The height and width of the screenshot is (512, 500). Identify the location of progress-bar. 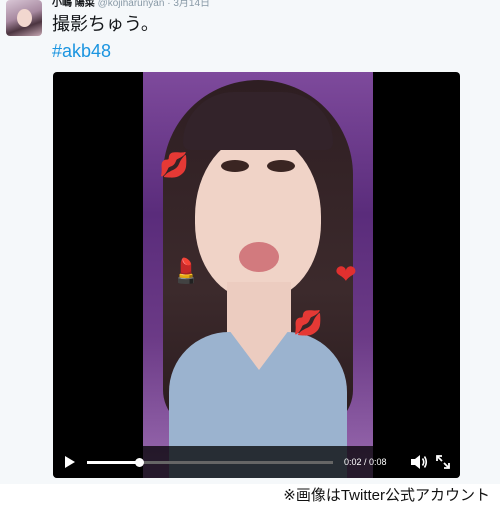
(210, 462).